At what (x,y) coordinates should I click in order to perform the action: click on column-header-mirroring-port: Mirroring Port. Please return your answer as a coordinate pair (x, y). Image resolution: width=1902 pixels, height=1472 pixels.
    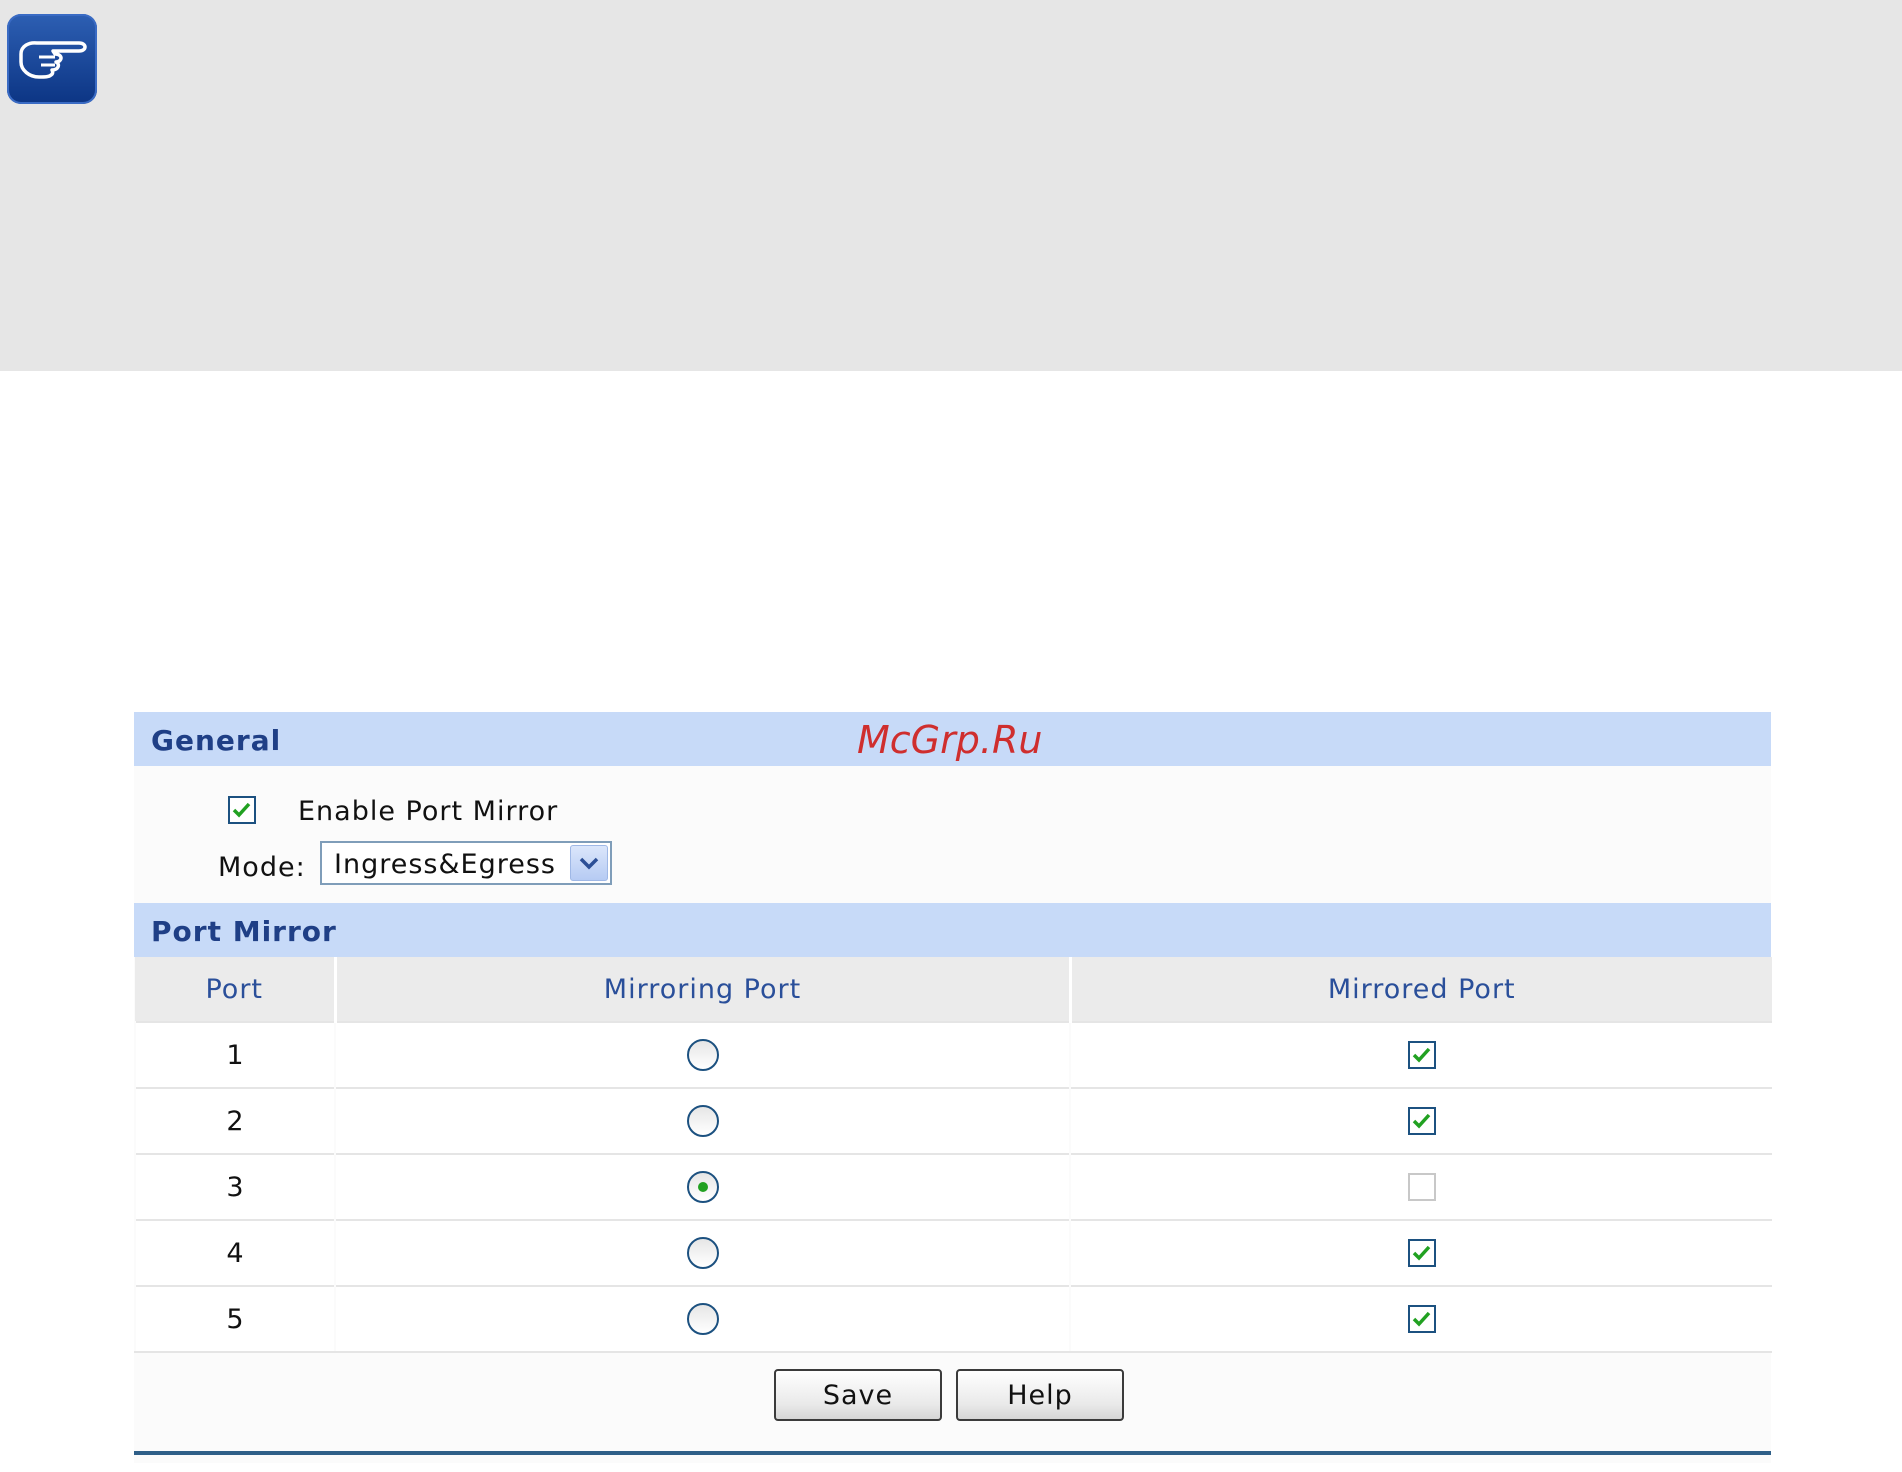
    Looking at the image, I should click on (701, 989).